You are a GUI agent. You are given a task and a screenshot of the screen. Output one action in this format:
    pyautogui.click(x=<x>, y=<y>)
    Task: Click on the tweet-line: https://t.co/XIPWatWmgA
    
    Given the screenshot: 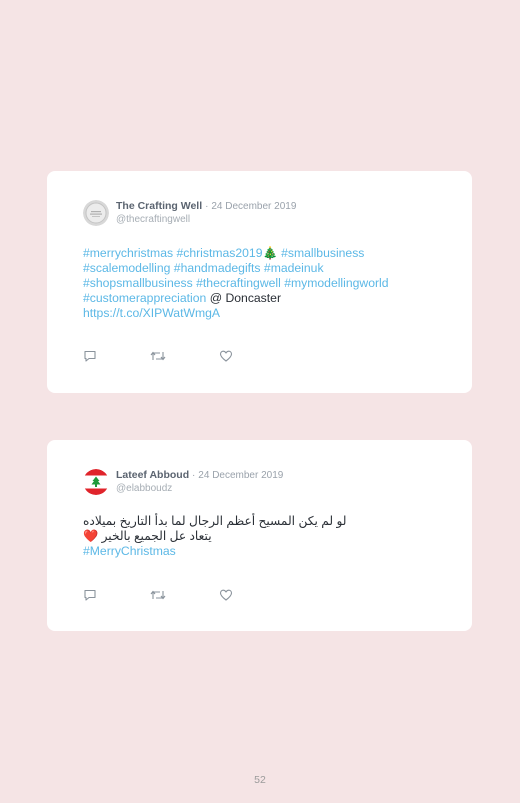 What is the action you would take?
    pyautogui.click(x=236, y=313)
    